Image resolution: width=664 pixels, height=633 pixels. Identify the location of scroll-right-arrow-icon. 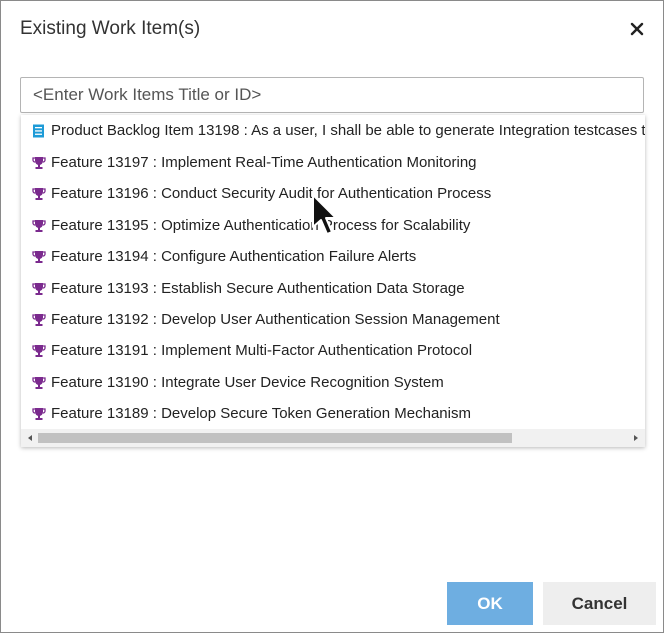
(636, 438).